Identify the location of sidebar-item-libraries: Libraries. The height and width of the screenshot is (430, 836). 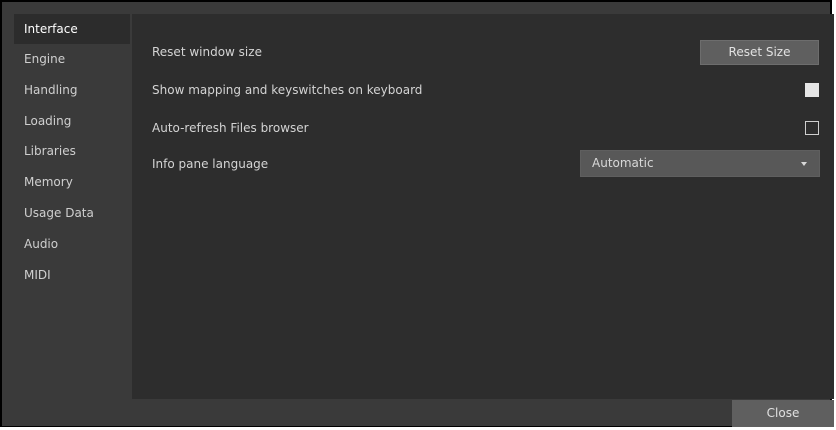
(72, 151).